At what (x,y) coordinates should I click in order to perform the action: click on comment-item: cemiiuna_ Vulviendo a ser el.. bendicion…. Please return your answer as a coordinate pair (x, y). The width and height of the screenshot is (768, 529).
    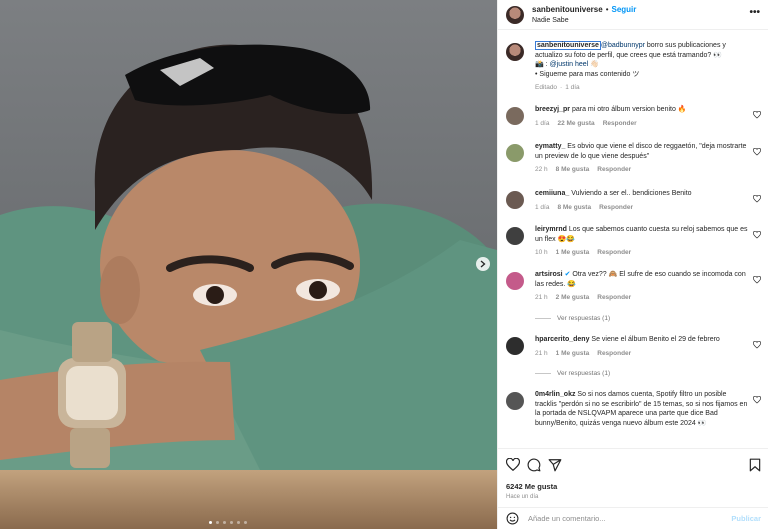
    Looking at the image, I should click on (633, 200).